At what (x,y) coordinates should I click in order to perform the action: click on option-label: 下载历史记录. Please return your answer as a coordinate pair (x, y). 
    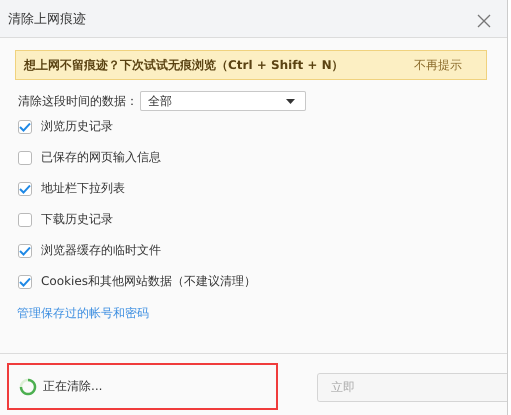
    Looking at the image, I should click on (77, 219).